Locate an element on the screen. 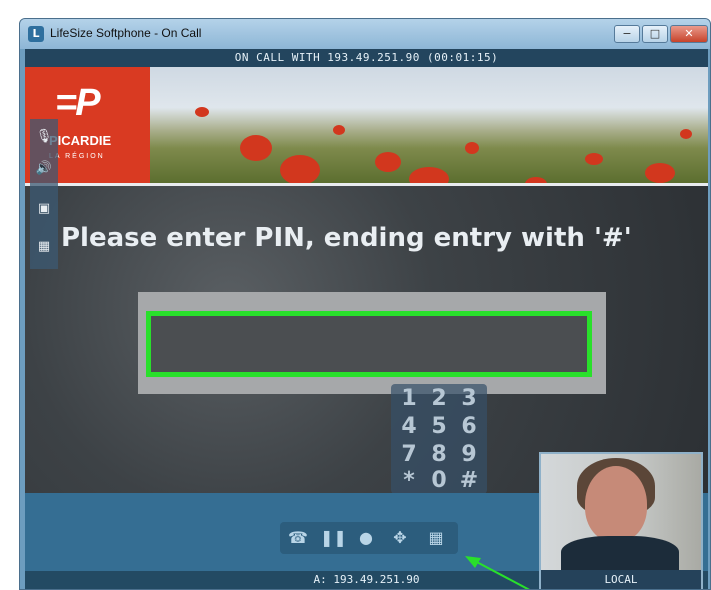  keypad-icon: ▦ is located at coordinates (436, 538).